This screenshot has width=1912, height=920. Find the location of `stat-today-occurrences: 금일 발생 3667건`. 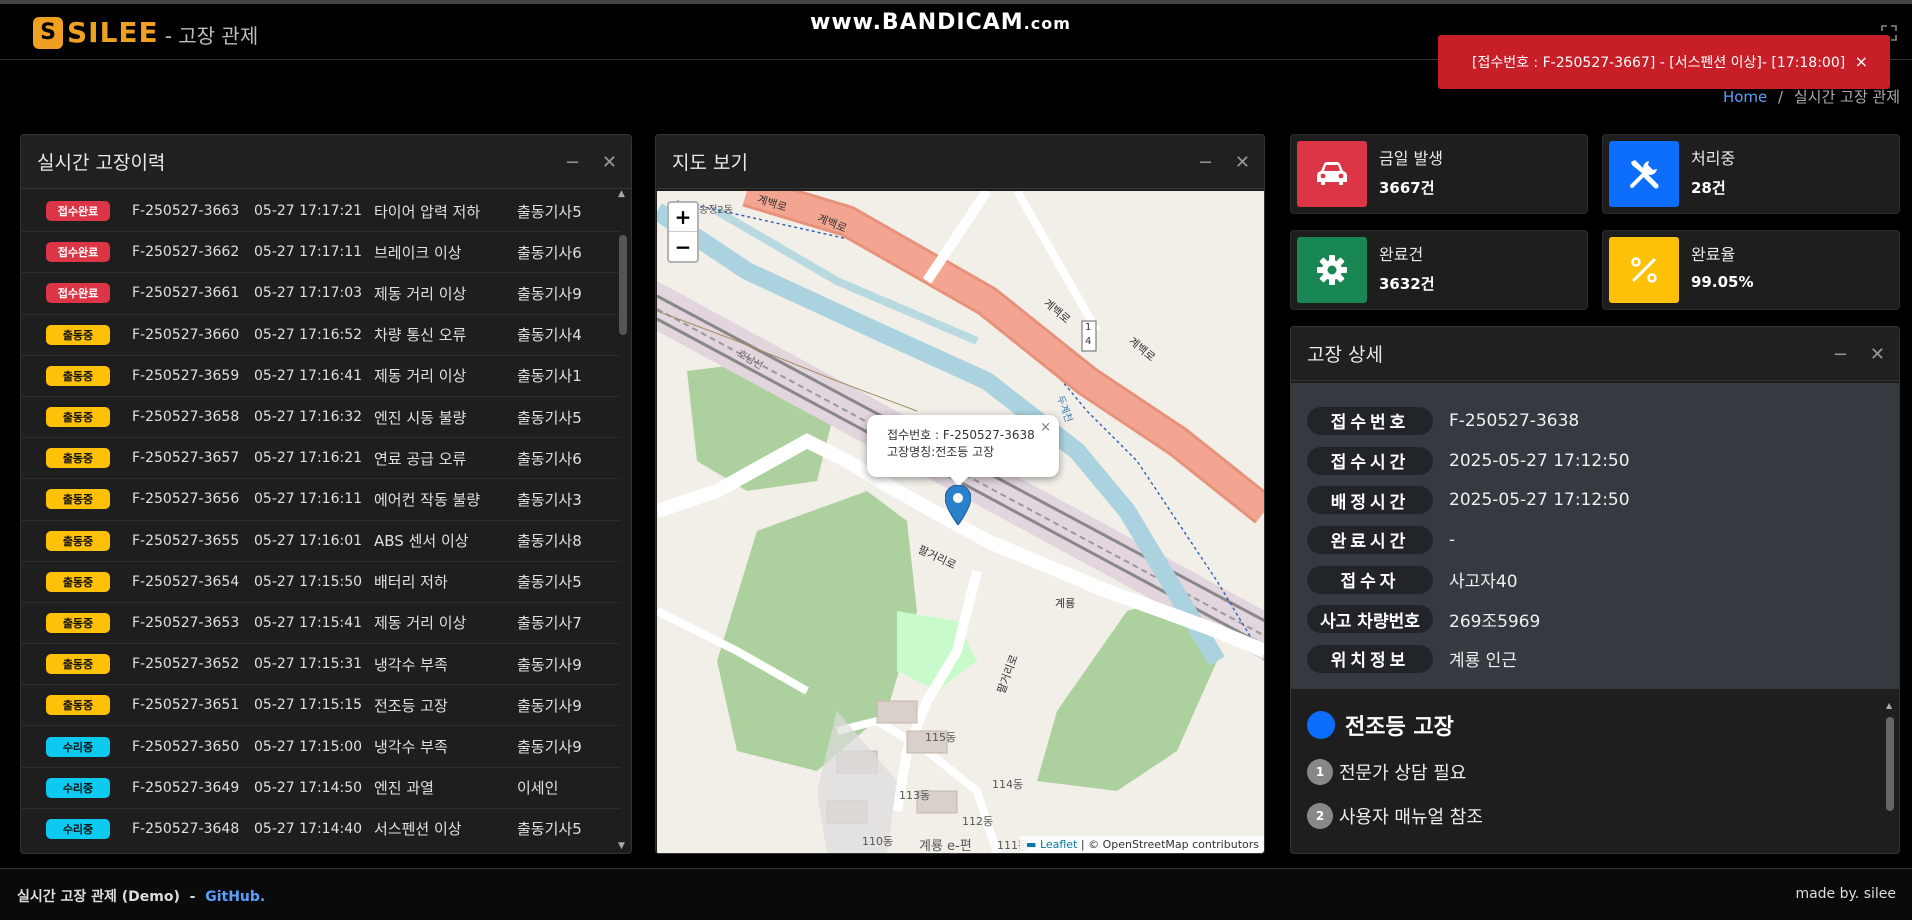

stat-today-occurrences: 금일 발생 3667건 is located at coordinates (1439, 174).